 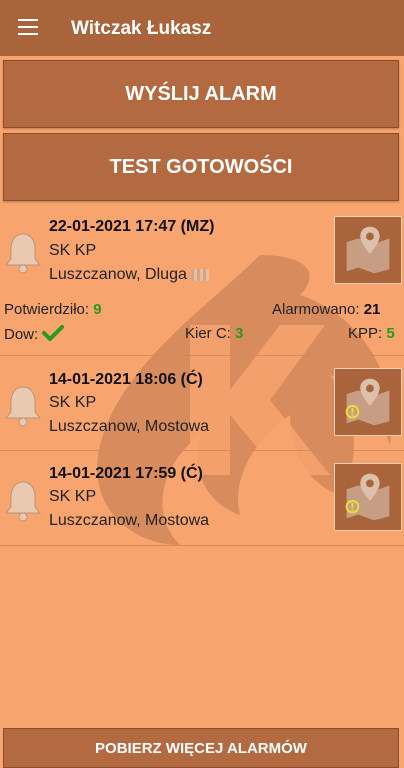 What do you see at coordinates (132, 226) in the screenshot?
I see `alarm-datetime: 22-01-2021 17:47 (MZ)` at bounding box center [132, 226].